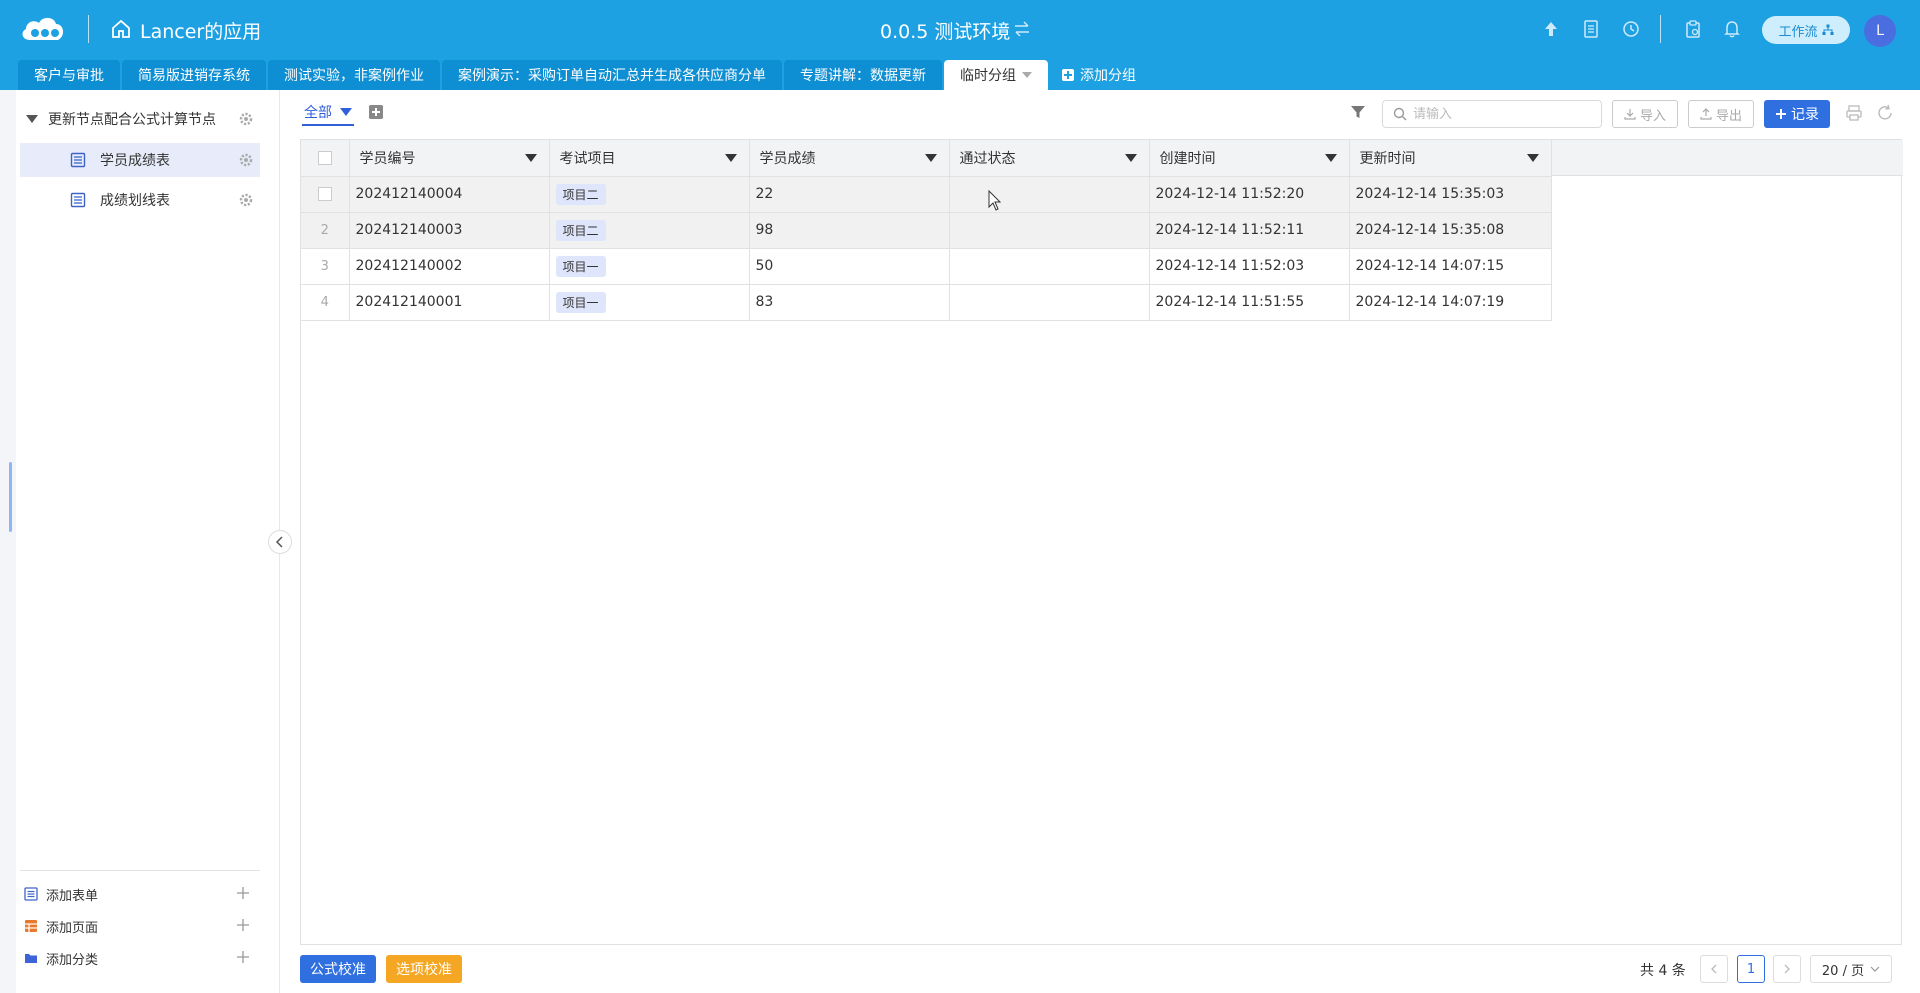 This screenshot has width=1920, height=993. What do you see at coordinates (280, 542) in the screenshot?
I see `collapse-sidebar-button` at bounding box center [280, 542].